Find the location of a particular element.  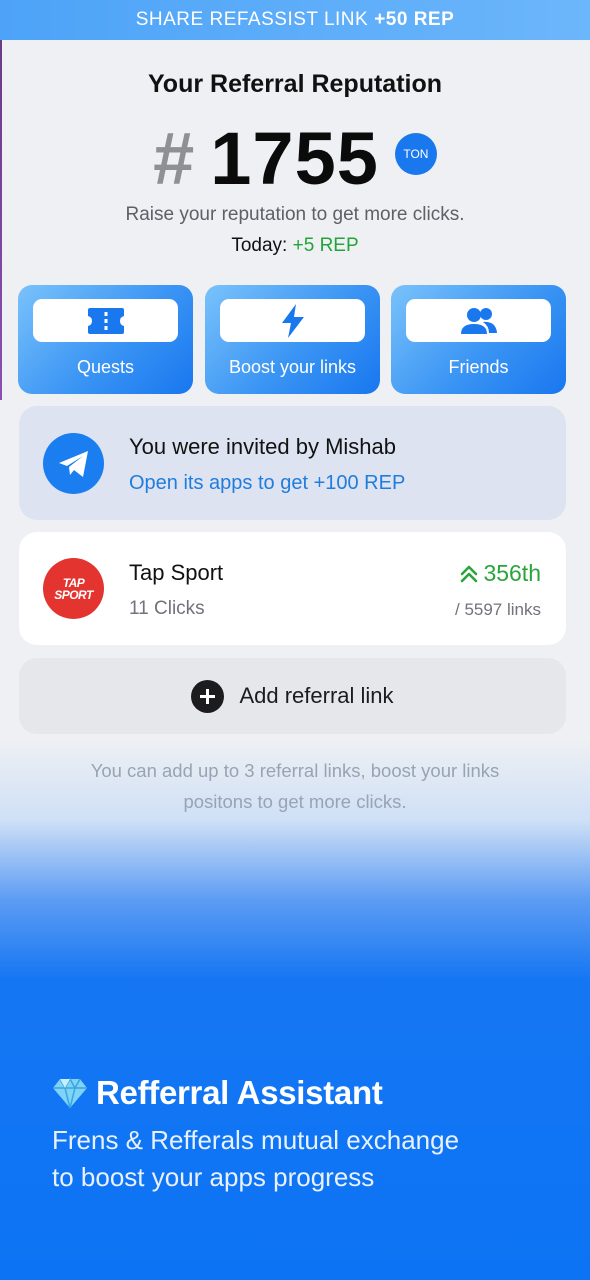

rank-hash: # is located at coordinates (174, 158).